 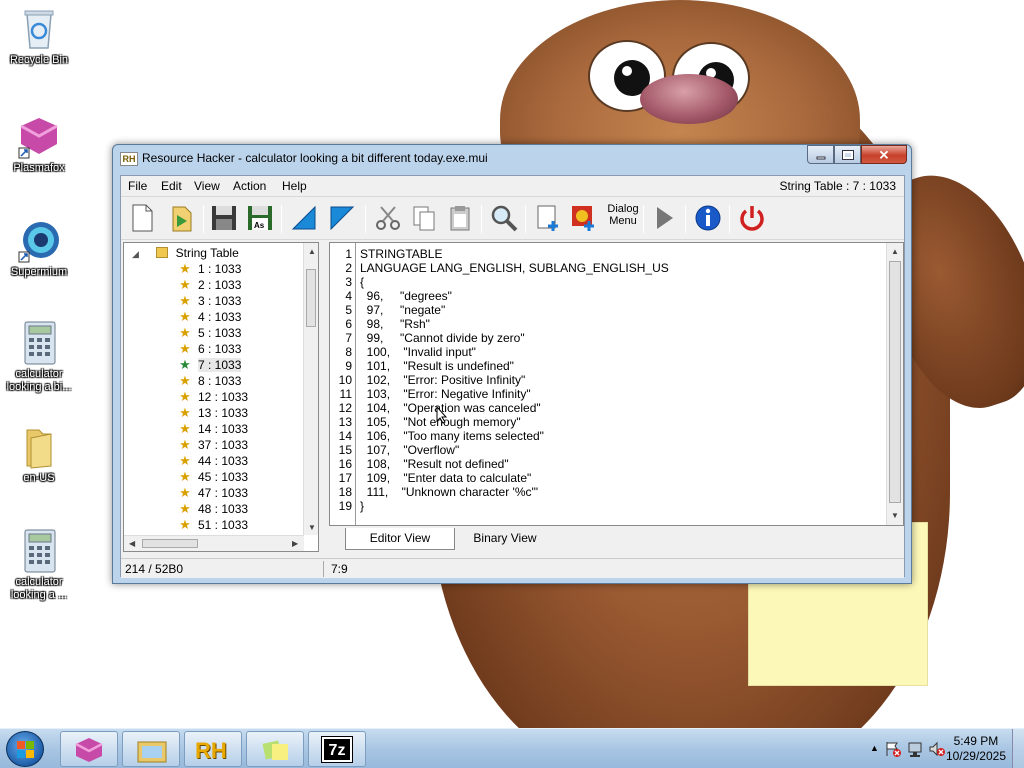 I want to click on compile-forward-icon, so click(x=342, y=218).